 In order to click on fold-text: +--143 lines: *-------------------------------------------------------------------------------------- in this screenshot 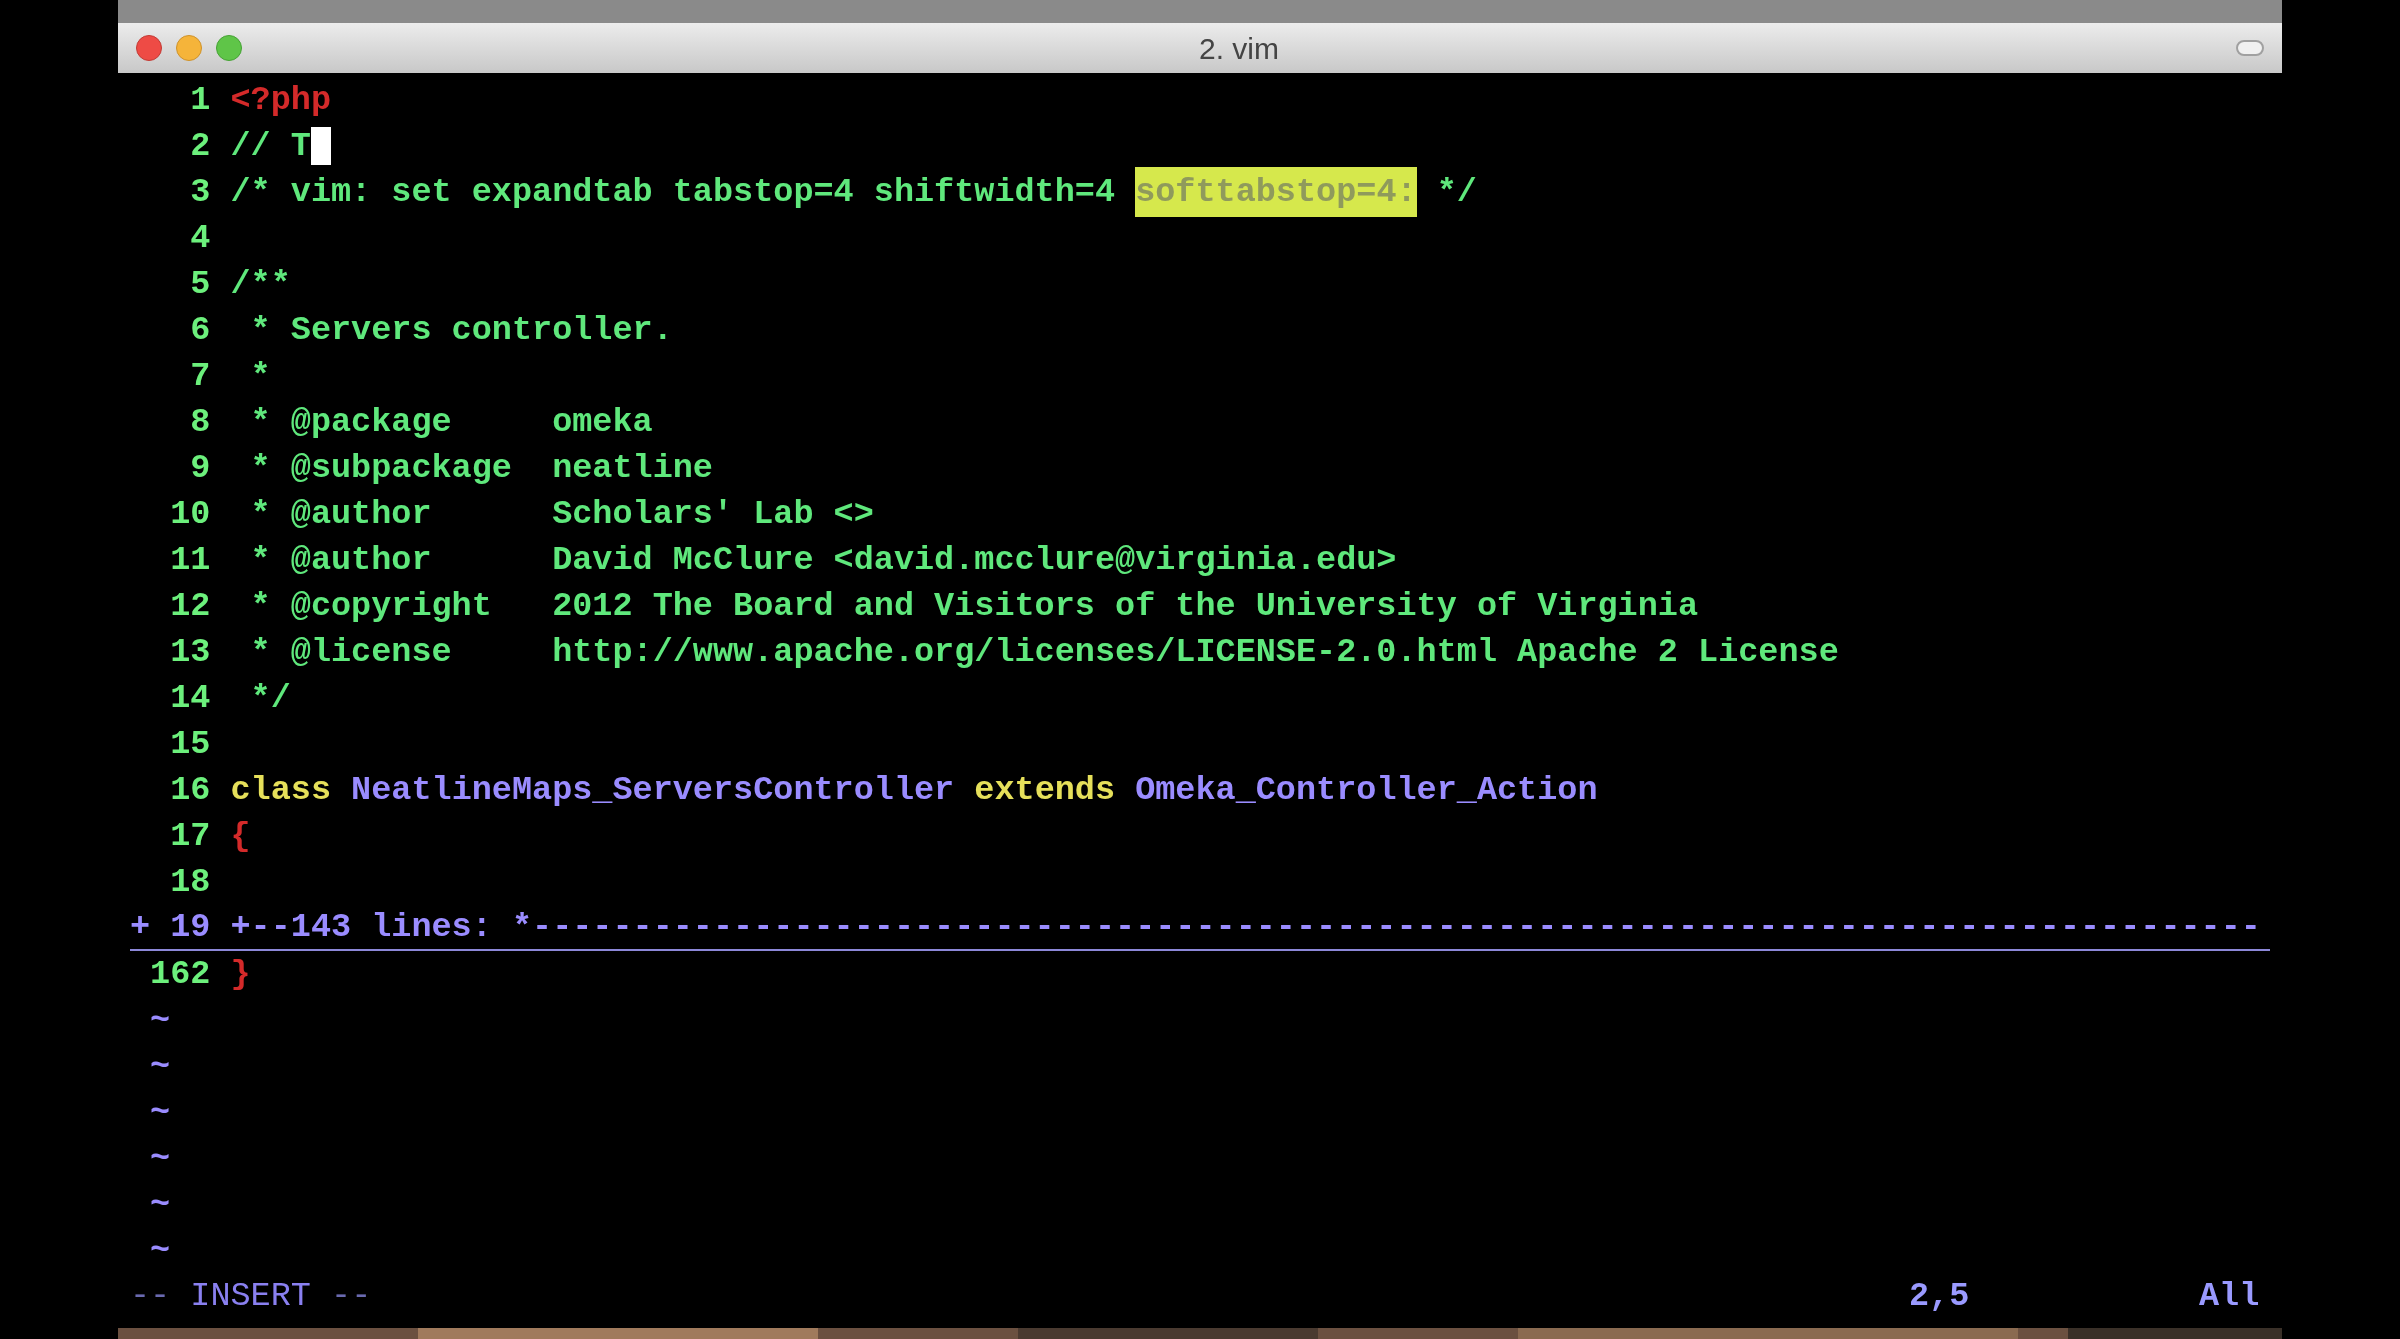, I will do `click(1245, 927)`.